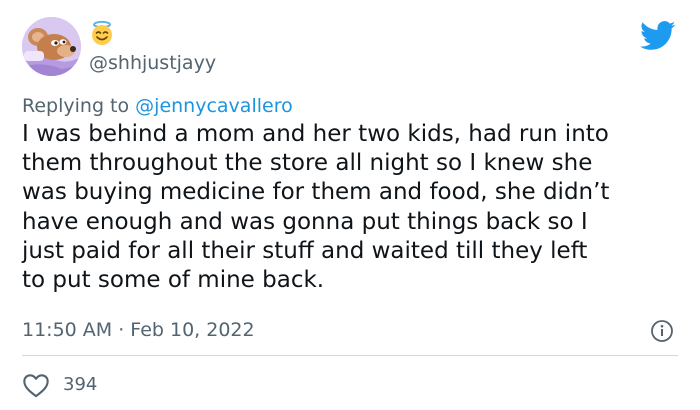  What do you see at coordinates (36, 385) in the screenshot?
I see `heart-icon` at bounding box center [36, 385].